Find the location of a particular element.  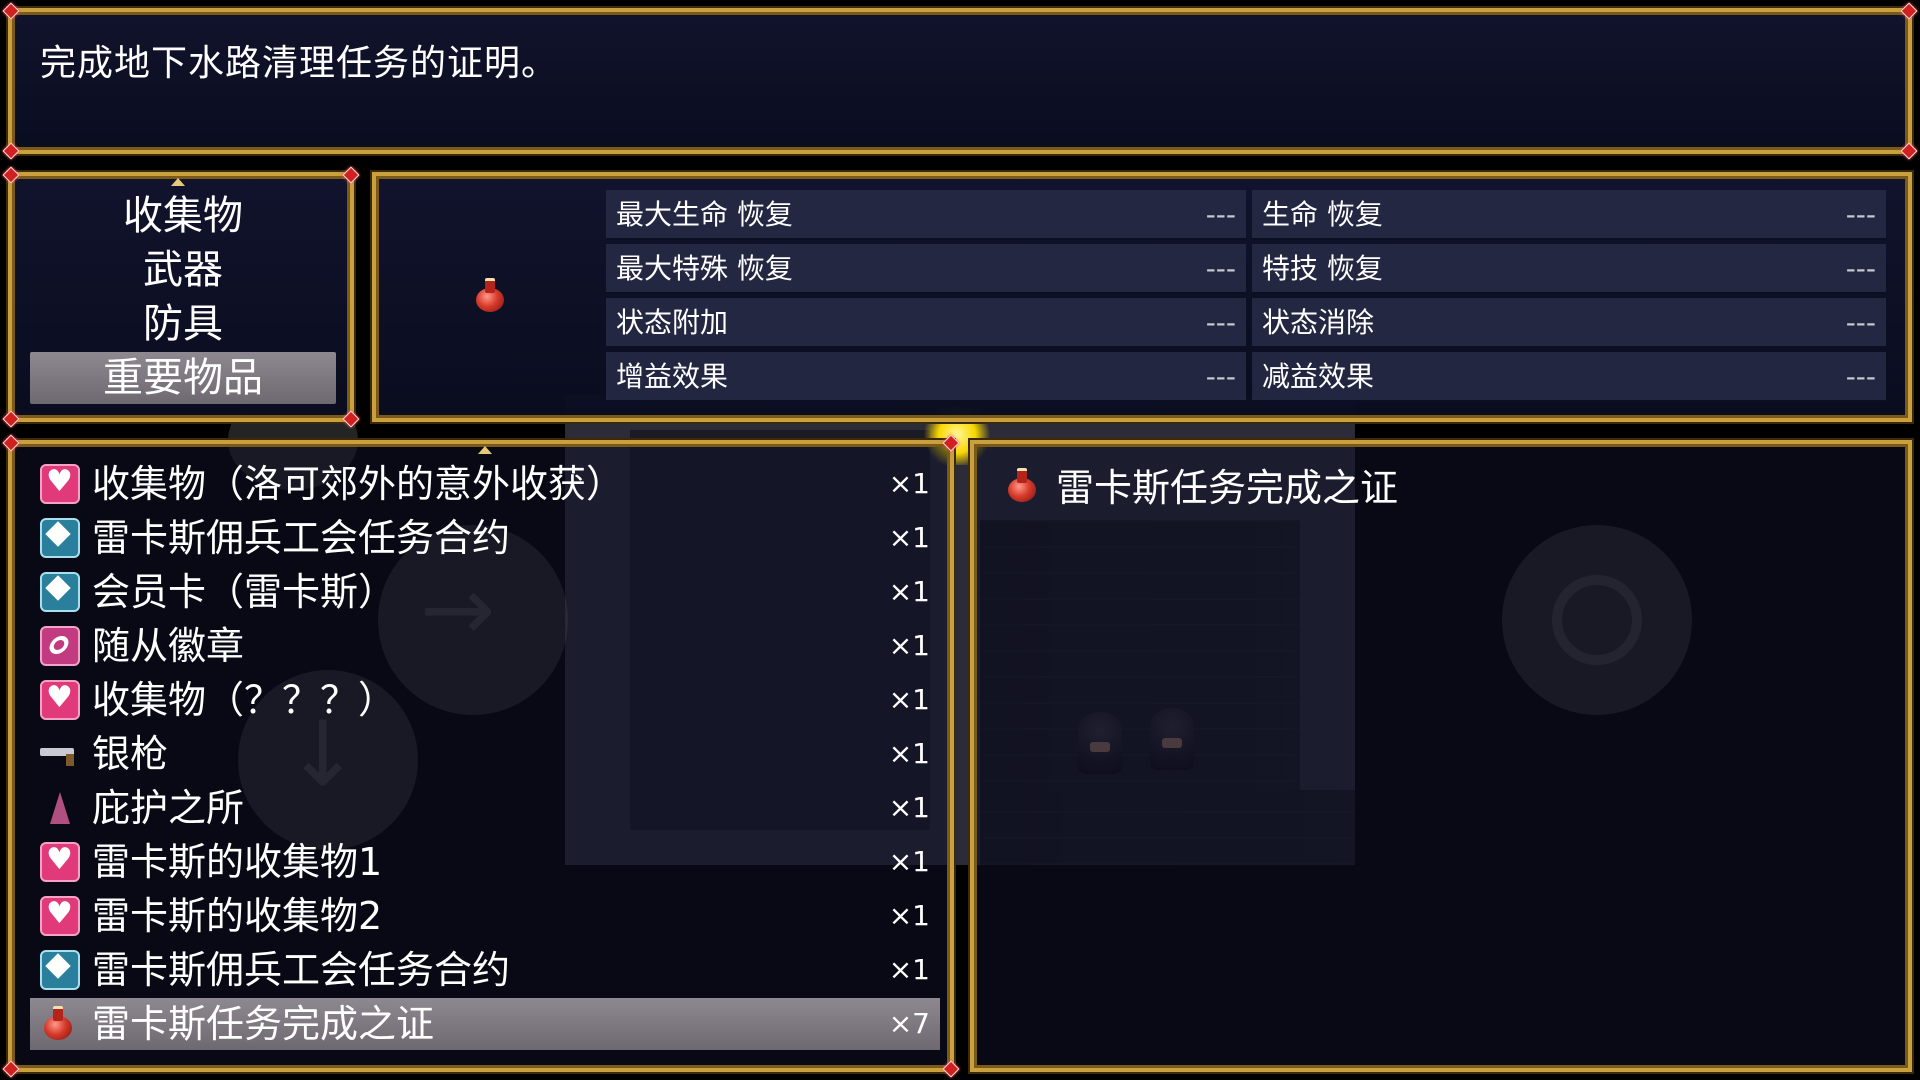

badge-icon is located at coordinates (60, 646).